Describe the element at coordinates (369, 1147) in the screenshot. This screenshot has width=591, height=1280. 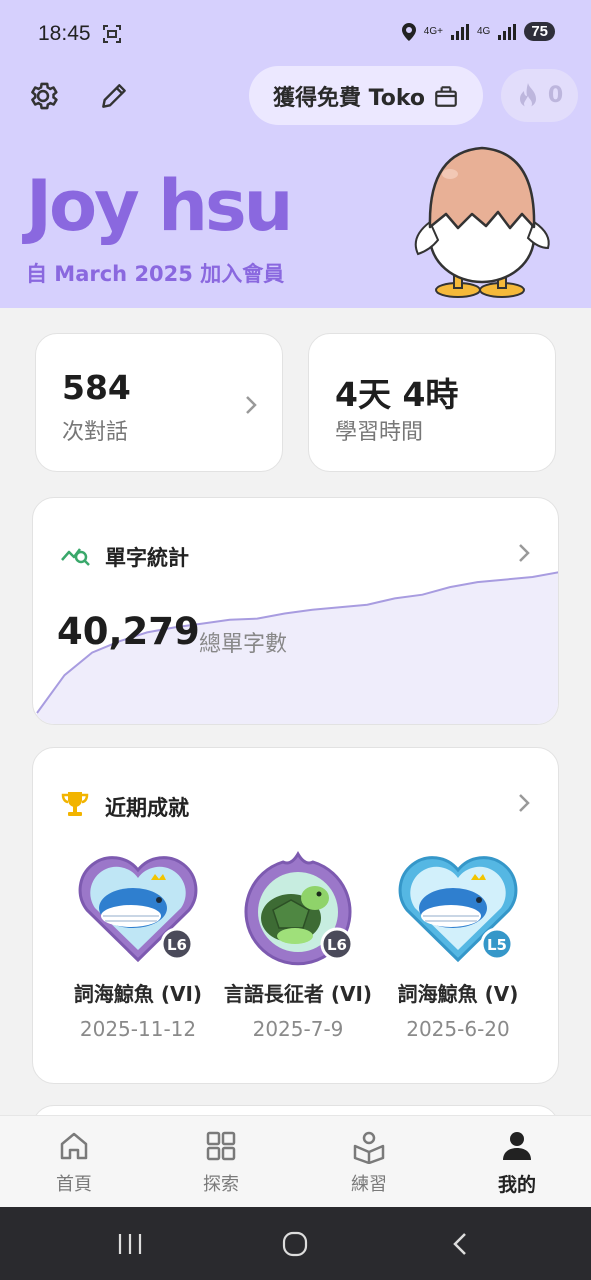
I see `book-person-icon` at that location.